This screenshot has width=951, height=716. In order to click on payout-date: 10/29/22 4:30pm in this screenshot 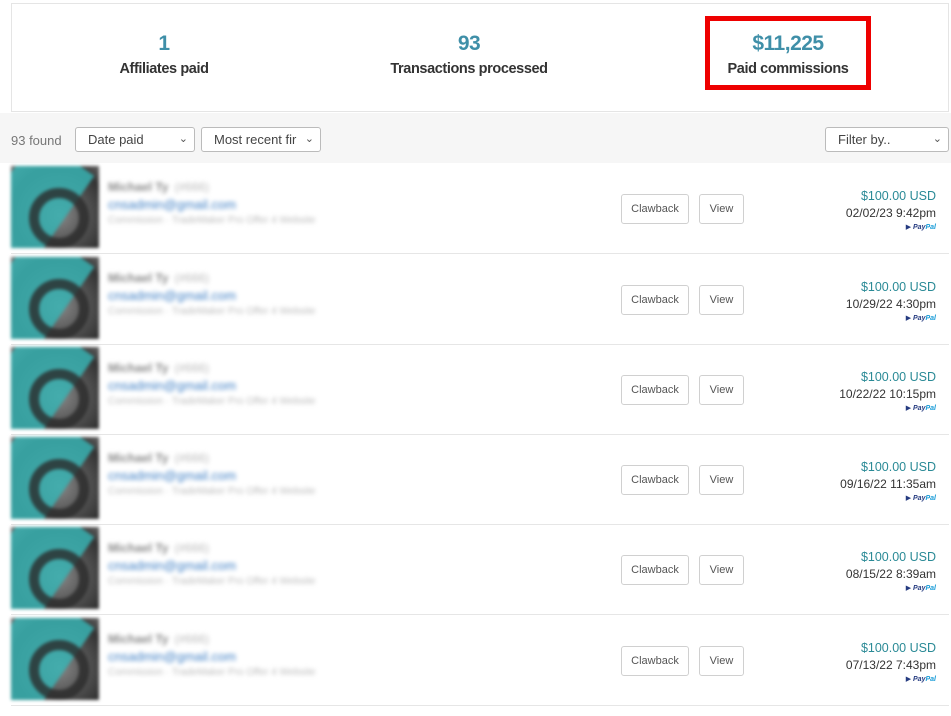, I will do `click(890, 304)`.